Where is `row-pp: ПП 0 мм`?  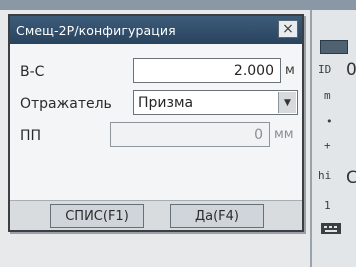 row-pp: ПП 0 мм is located at coordinates (156, 136).